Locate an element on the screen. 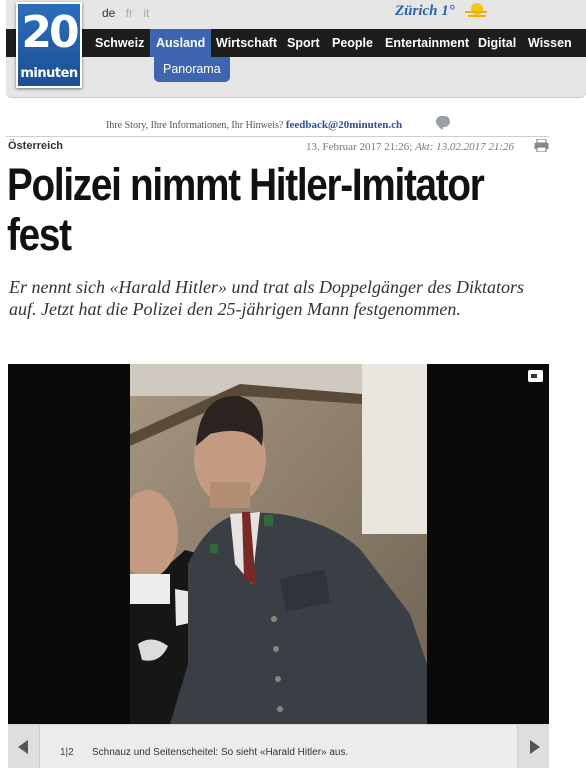  nav-entertainment: Entertainment is located at coordinates (427, 43).